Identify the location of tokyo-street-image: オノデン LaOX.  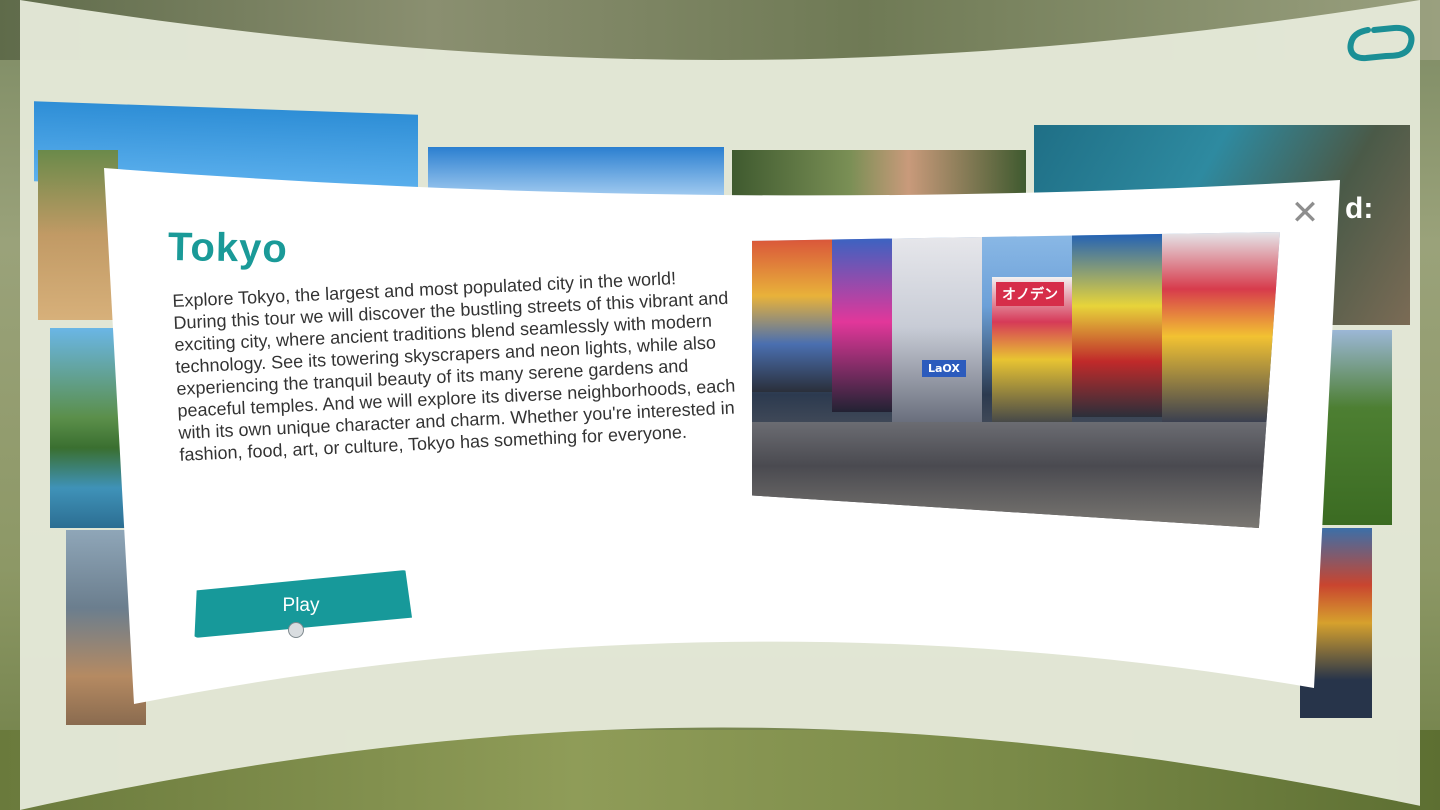
(1016, 380).